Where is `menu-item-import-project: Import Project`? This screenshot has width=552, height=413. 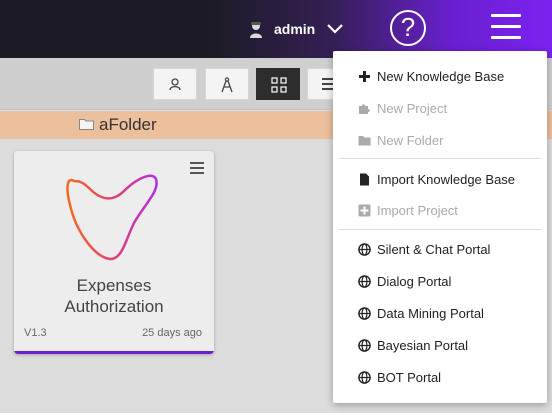
menu-item-import-project: Import Project is located at coordinates (440, 211).